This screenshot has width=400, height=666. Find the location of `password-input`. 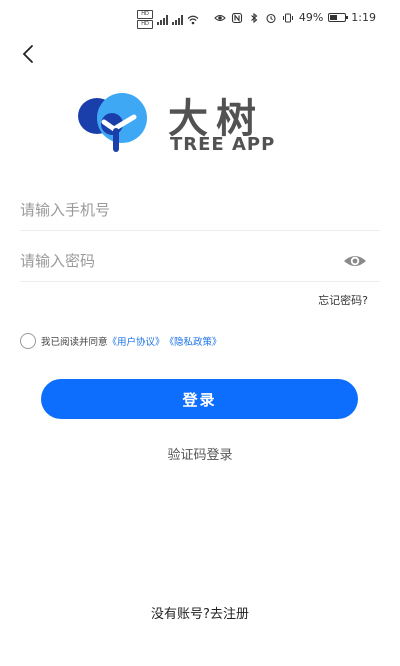

password-input is located at coordinates (170, 261).